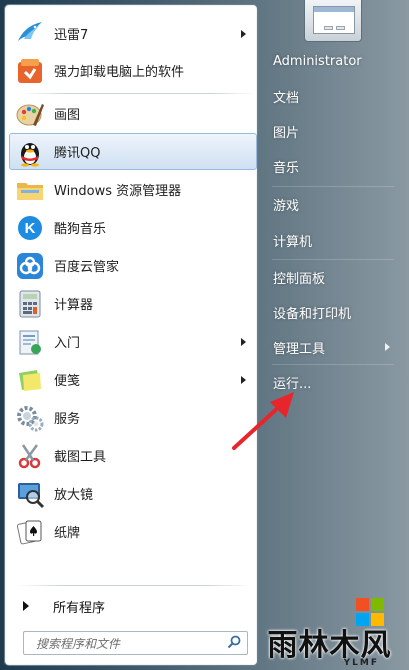 The height and width of the screenshot is (670, 409). Describe the element at coordinates (133, 303) in the screenshot. I see `program-item-calculator: 计算器` at that location.